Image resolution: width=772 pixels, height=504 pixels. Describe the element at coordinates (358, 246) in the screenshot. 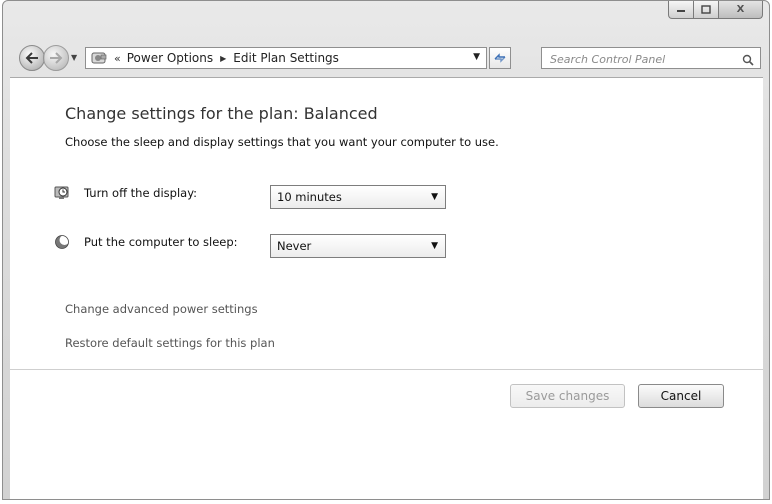

I see `sleep-timeout-select: Never ▼` at that location.